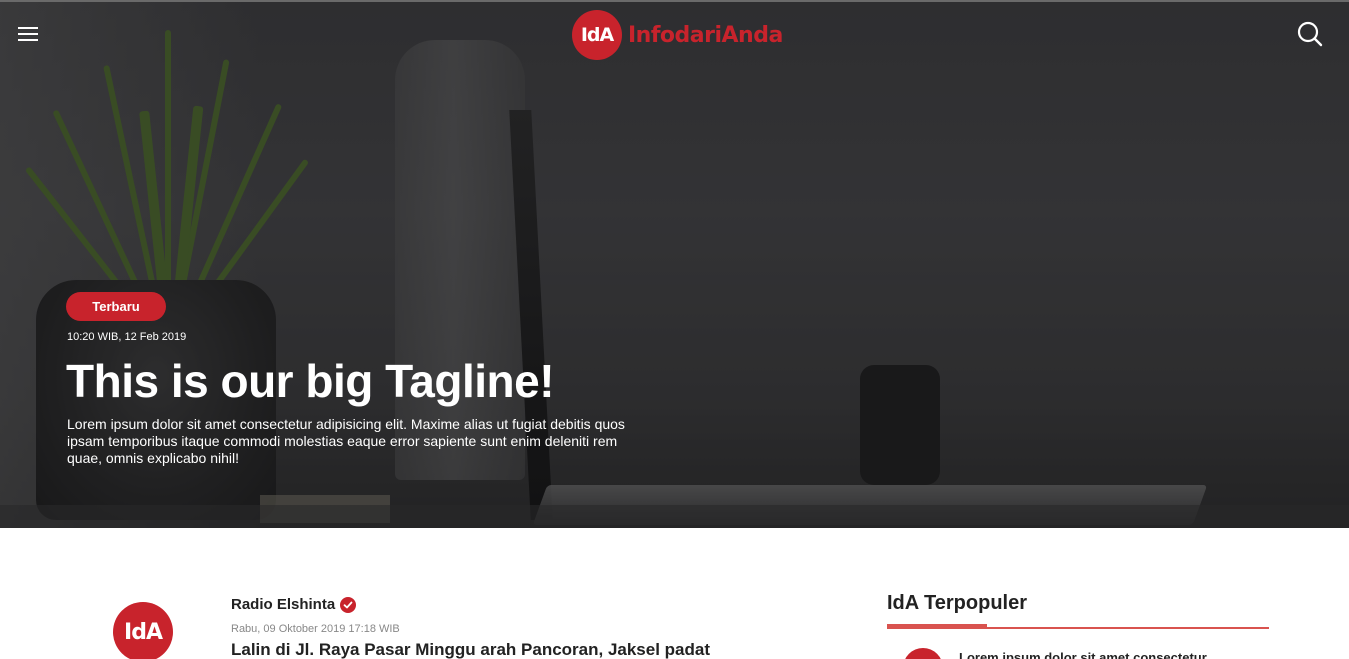 The width and height of the screenshot is (1349, 659). What do you see at coordinates (29, 34) in the screenshot?
I see `hamburger-menu-icon` at bounding box center [29, 34].